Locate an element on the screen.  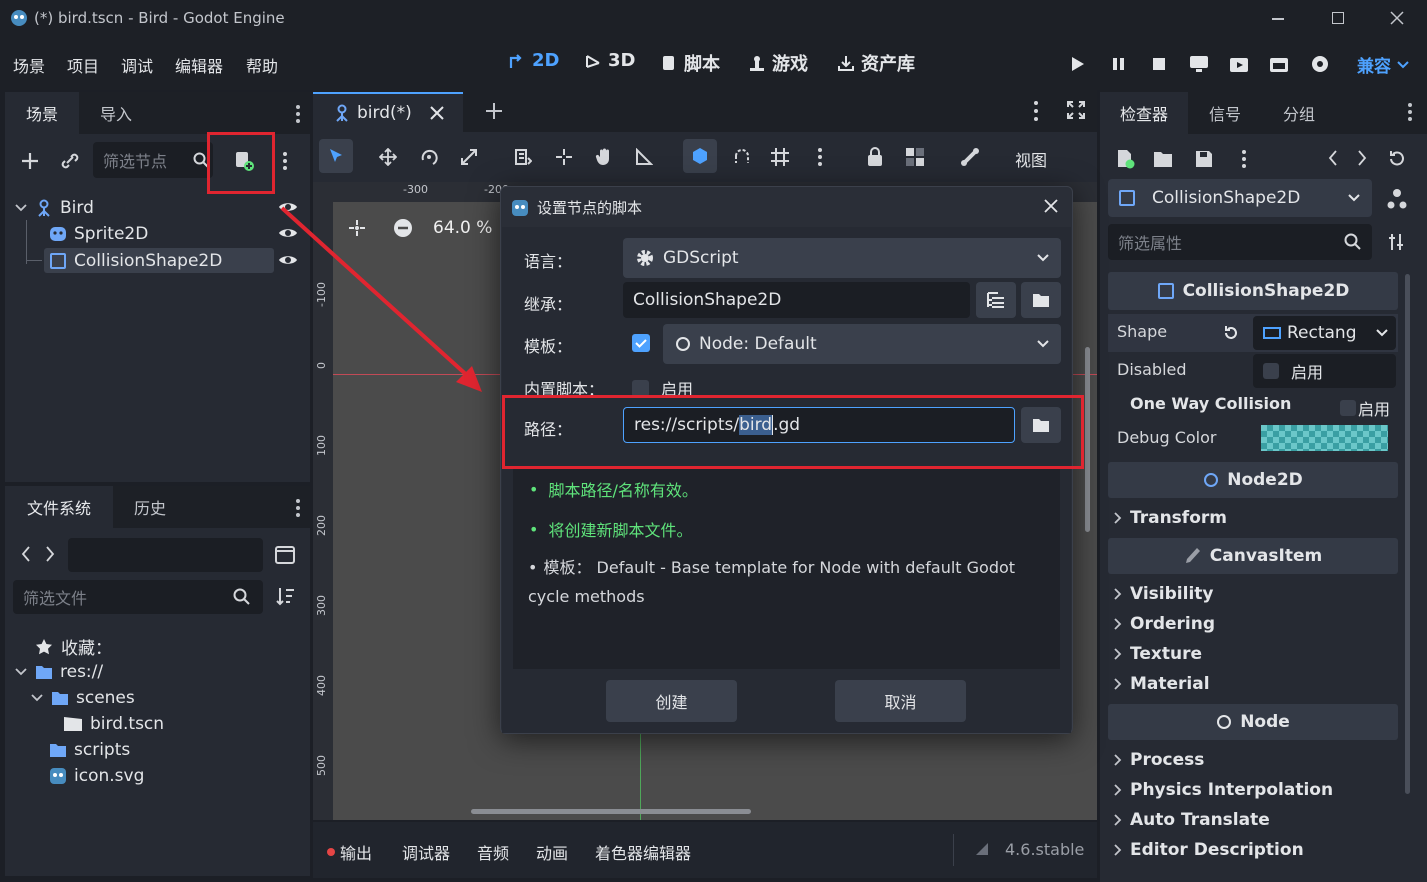
group-ordering: Ordering is located at coordinates (1164, 624).